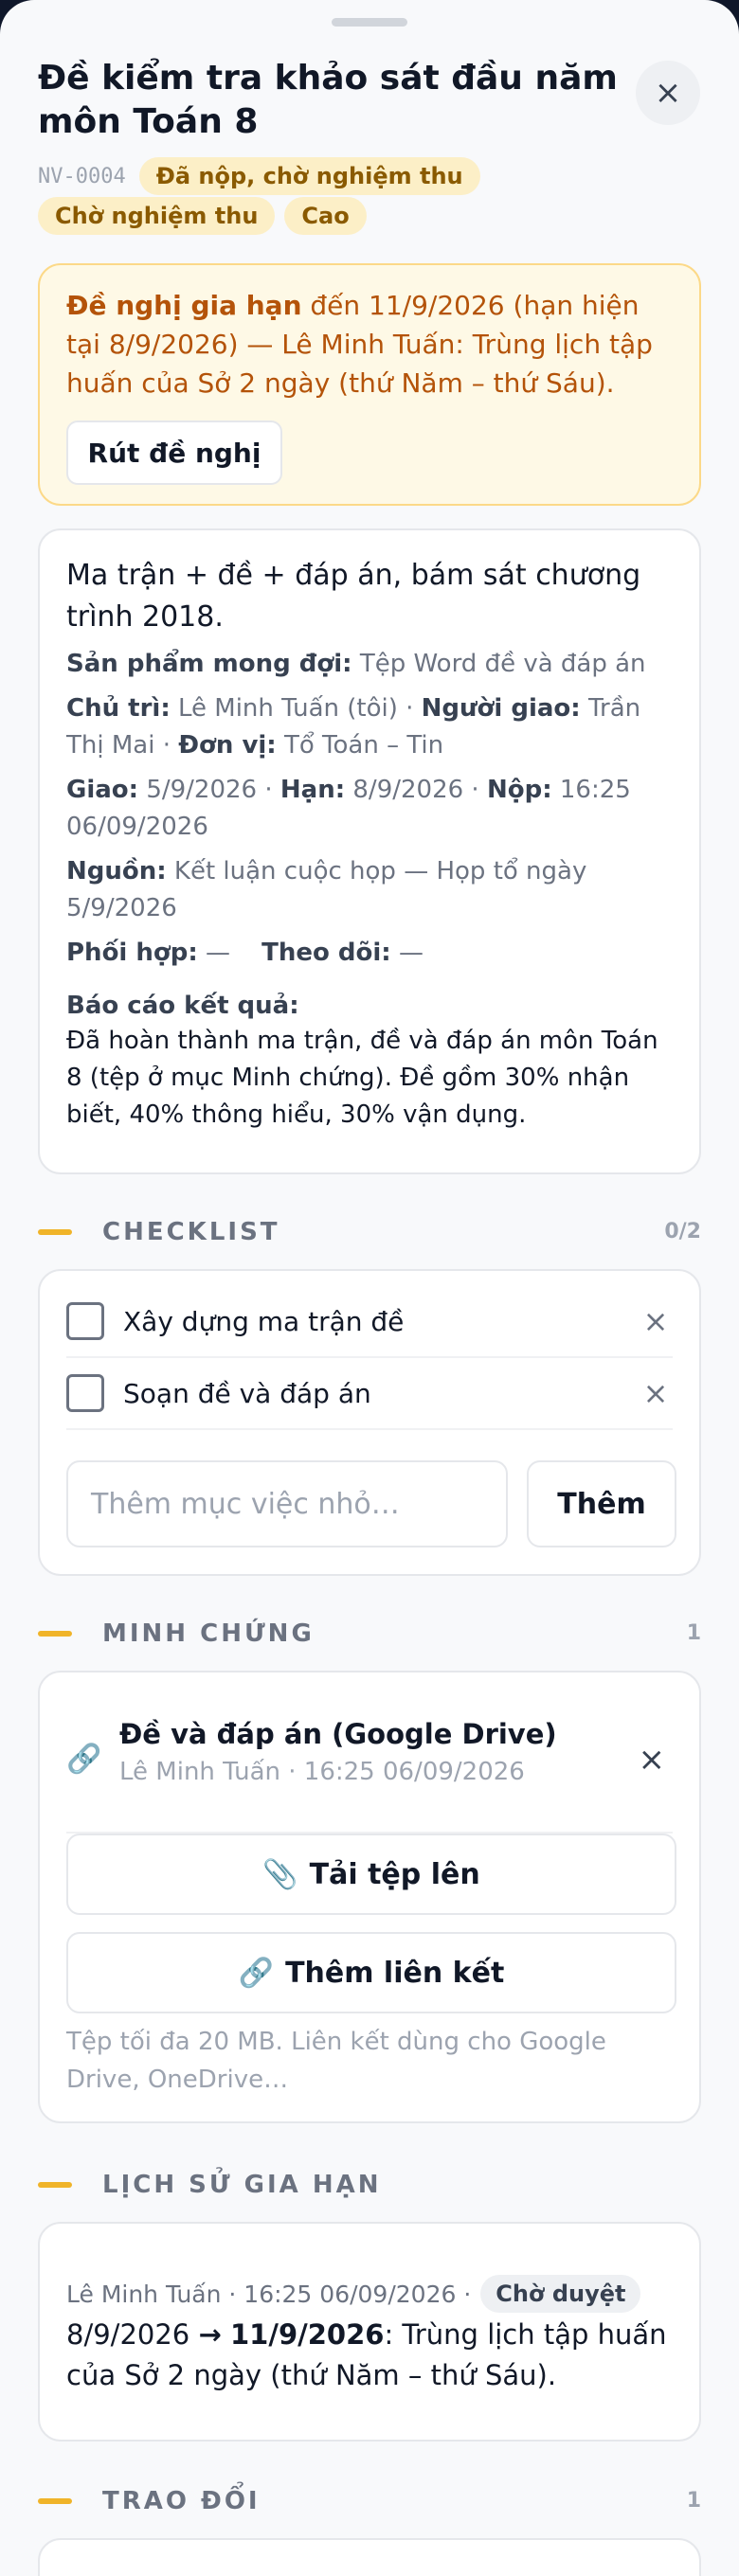 The height and width of the screenshot is (2576, 739). I want to click on discussion-section-header: TRAO ĐỔI 1, so click(369, 2500).